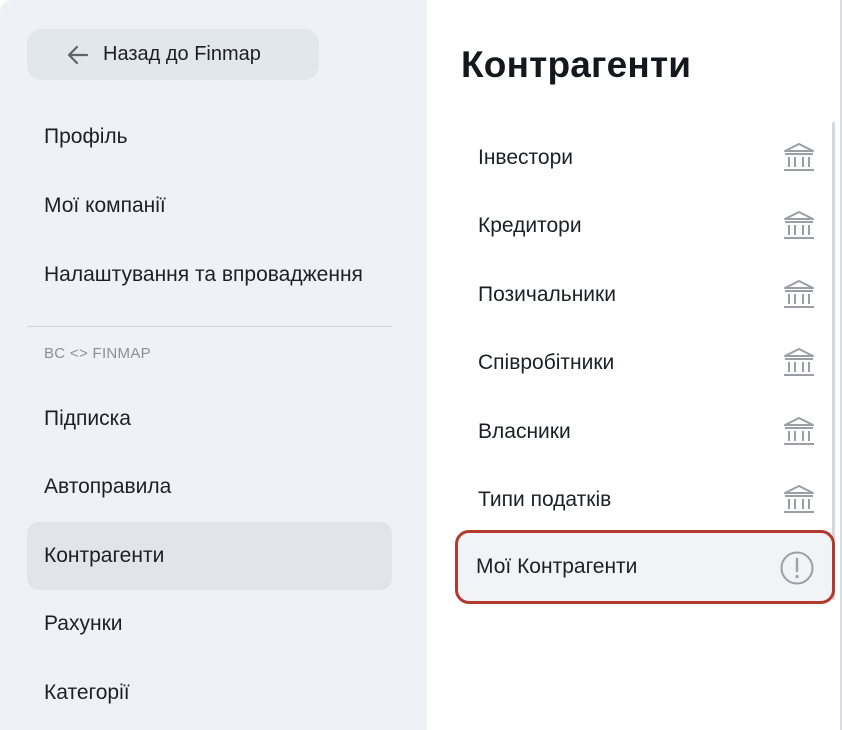 The image size is (842, 730). What do you see at coordinates (209, 624) in the screenshot?
I see `sidebar-item-accounts: Рахунки` at bounding box center [209, 624].